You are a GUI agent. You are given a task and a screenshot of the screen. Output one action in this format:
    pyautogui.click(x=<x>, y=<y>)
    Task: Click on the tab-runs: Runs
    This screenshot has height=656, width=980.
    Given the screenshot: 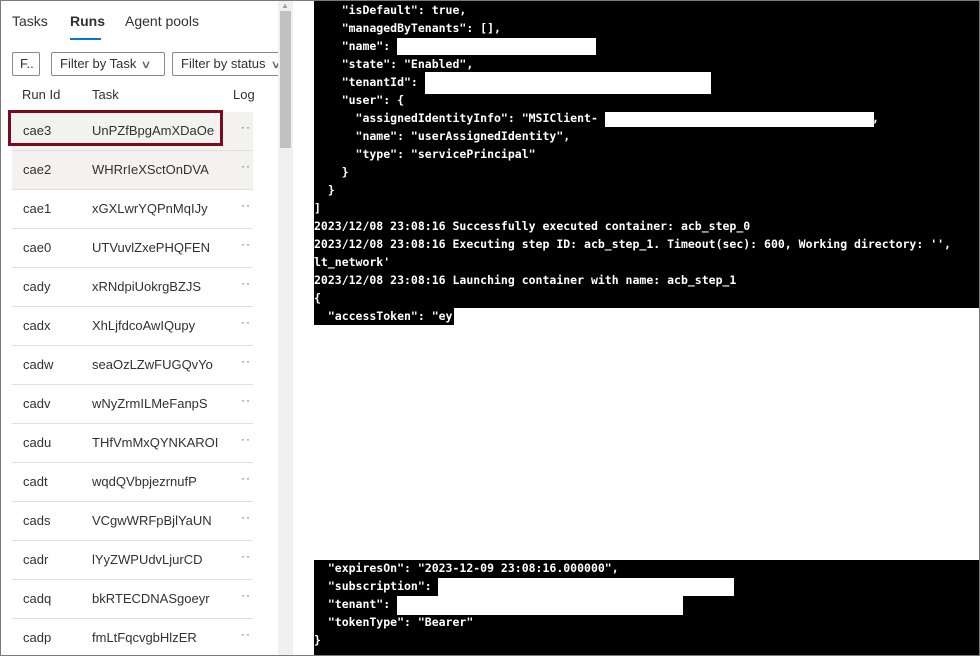 What is the action you would take?
    pyautogui.click(x=87, y=21)
    